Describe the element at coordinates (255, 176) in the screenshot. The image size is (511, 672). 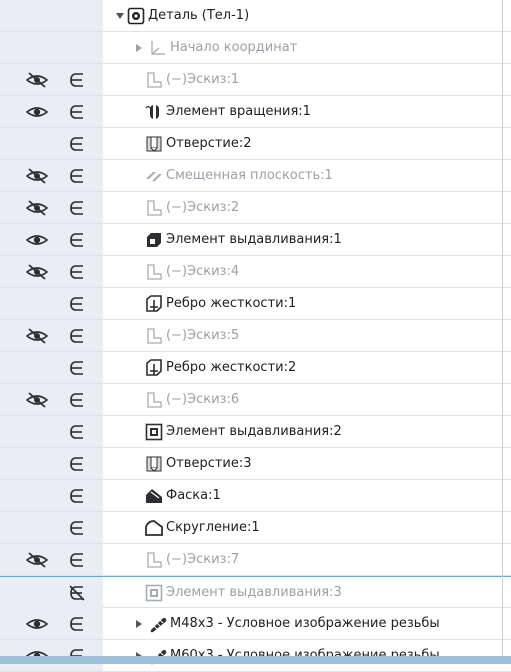
I see `tree-row: Смещенная плоскость:1` at that location.